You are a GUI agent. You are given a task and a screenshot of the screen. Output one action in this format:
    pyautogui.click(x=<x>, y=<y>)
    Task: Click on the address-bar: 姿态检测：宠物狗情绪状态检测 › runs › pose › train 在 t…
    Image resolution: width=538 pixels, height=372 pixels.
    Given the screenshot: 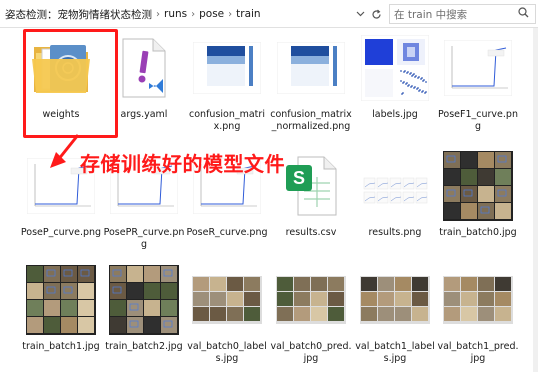 What is the action you would take?
    pyautogui.click(x=269, y=14)
    